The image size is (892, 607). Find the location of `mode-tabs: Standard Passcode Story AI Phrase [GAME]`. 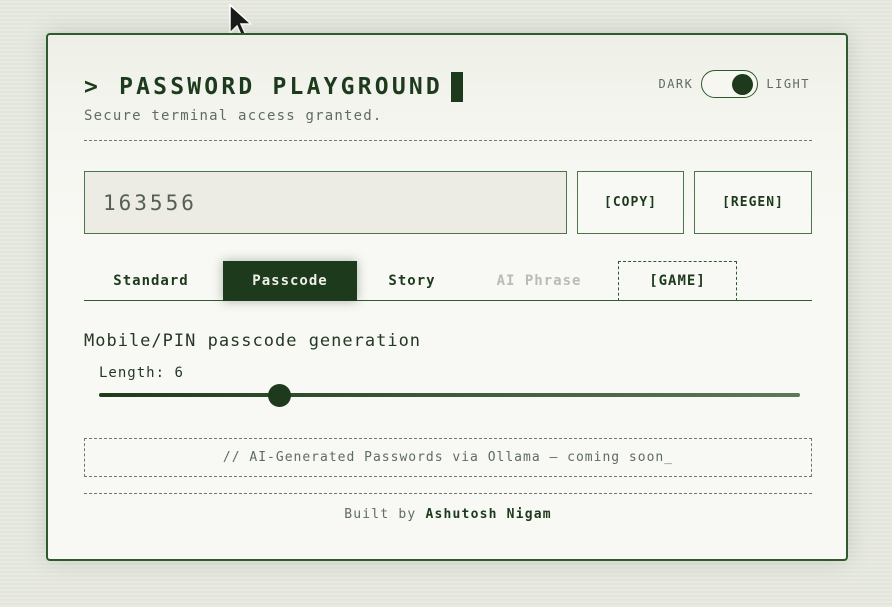

mode-tabs: Standard Passcode Story AI Phrase [GAME] is located at coordinates (448, 281).